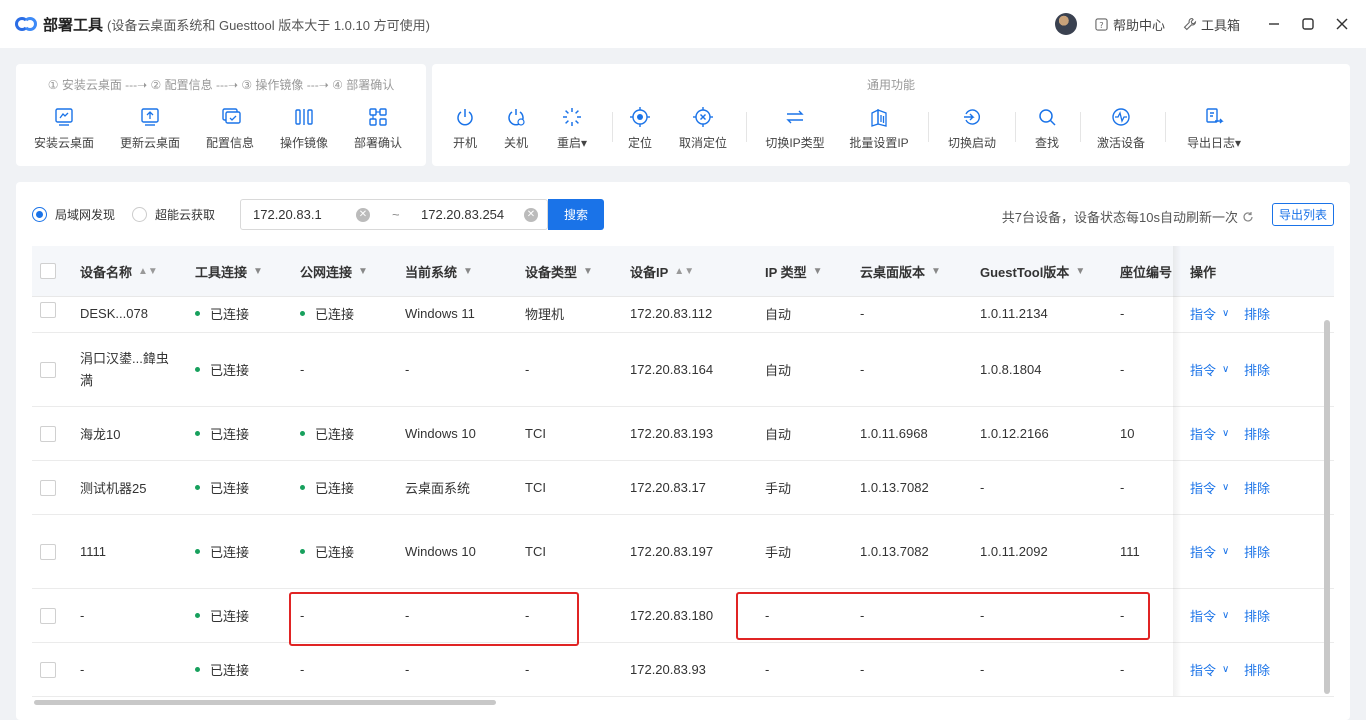 Image resolution: width=1366 pixels, height=720 pixels. Describe the element at coordinates (64, 128) in the screenshot. I see `install-desktop-button: 安装云桌面` at that location.